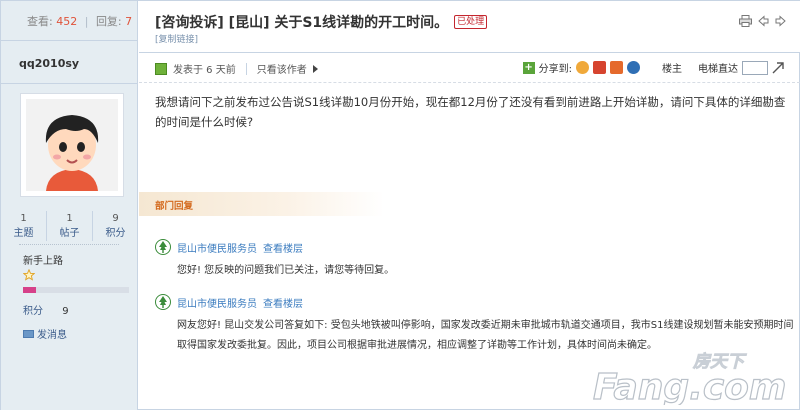 This screenshot has height=410, width=800. What do you see at coordinates (718, 69) in the screenshot?
I see `elevator-label: 电梯直达` at bounding box center [718, 69].